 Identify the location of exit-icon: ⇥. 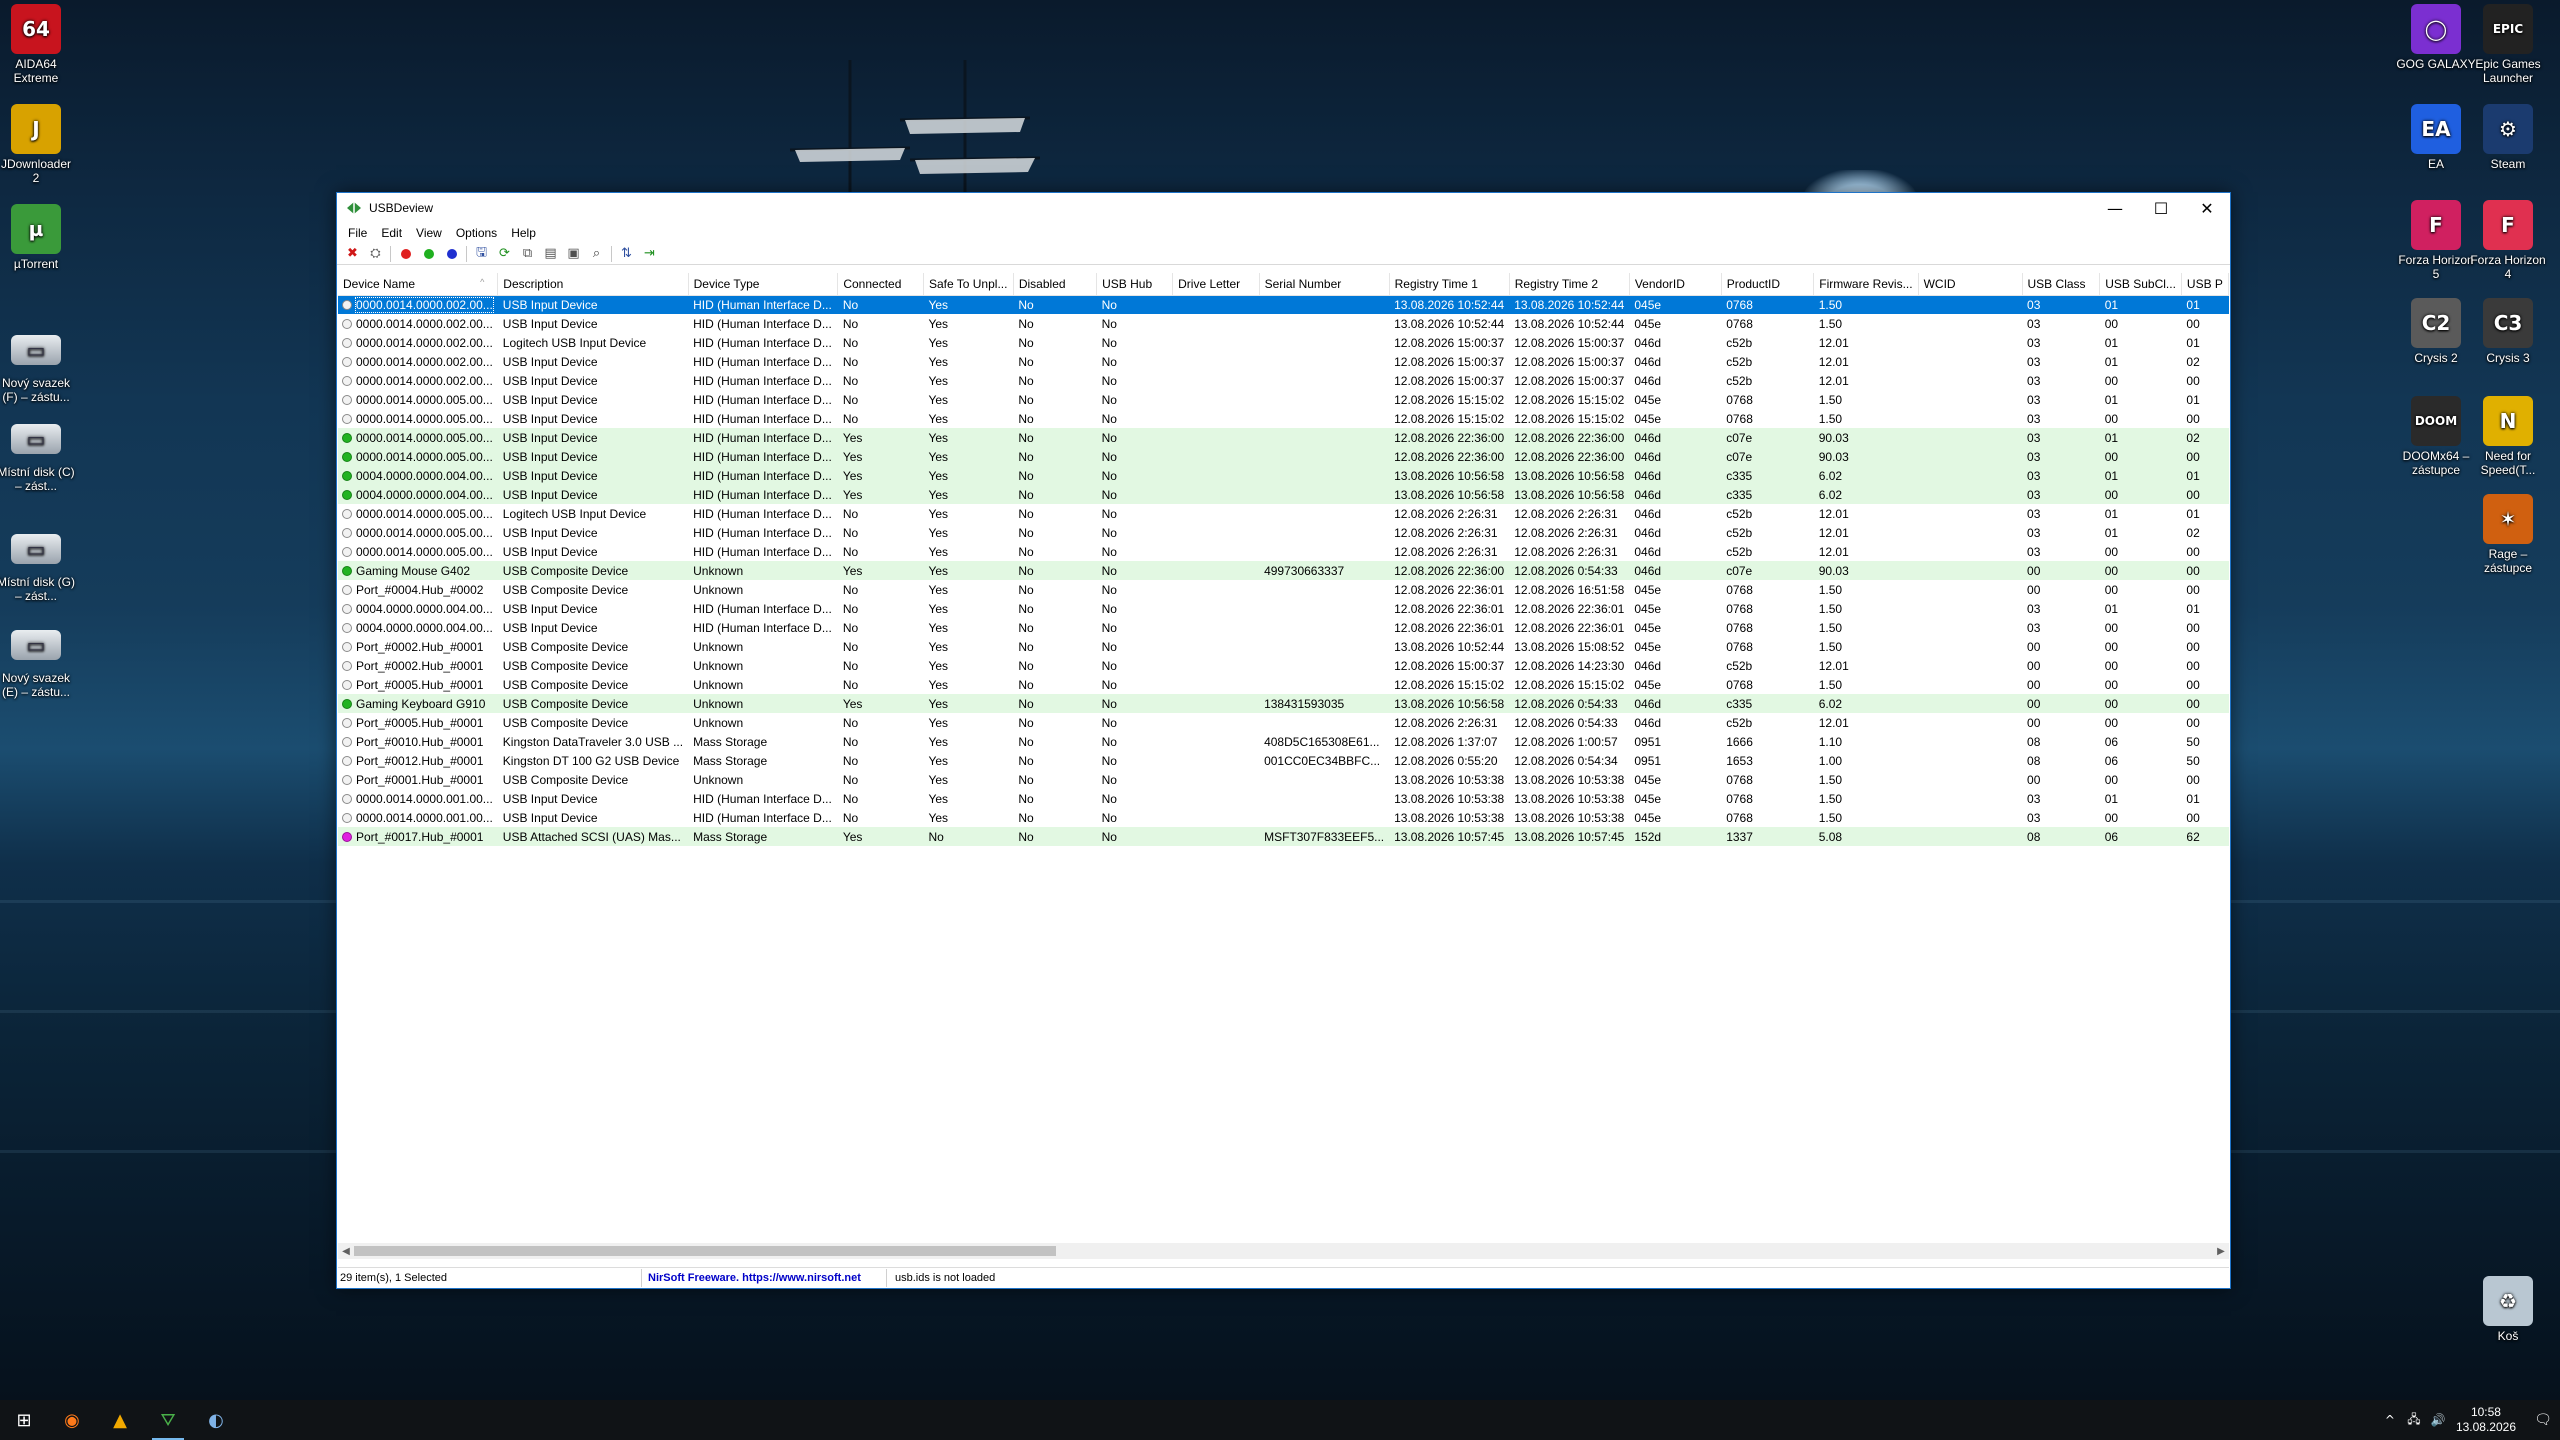
(649, 254).